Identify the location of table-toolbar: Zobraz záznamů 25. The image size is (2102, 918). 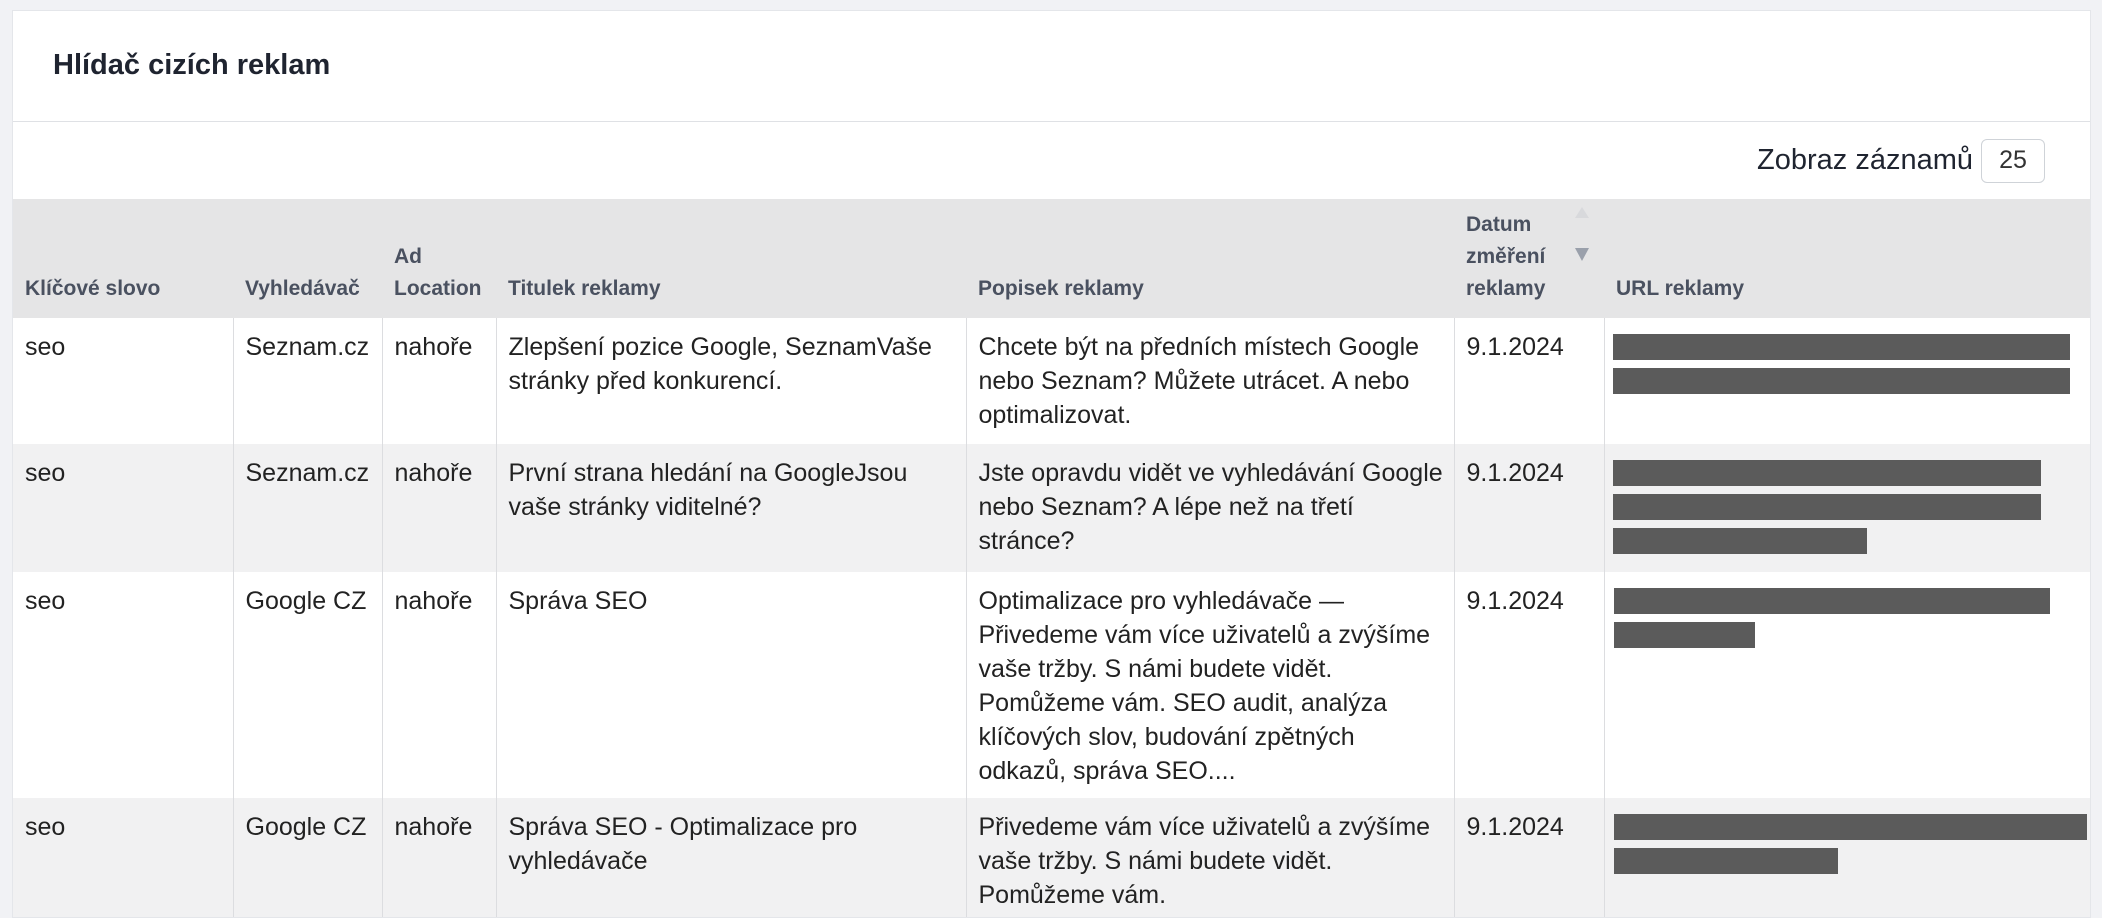
(1051, 160).